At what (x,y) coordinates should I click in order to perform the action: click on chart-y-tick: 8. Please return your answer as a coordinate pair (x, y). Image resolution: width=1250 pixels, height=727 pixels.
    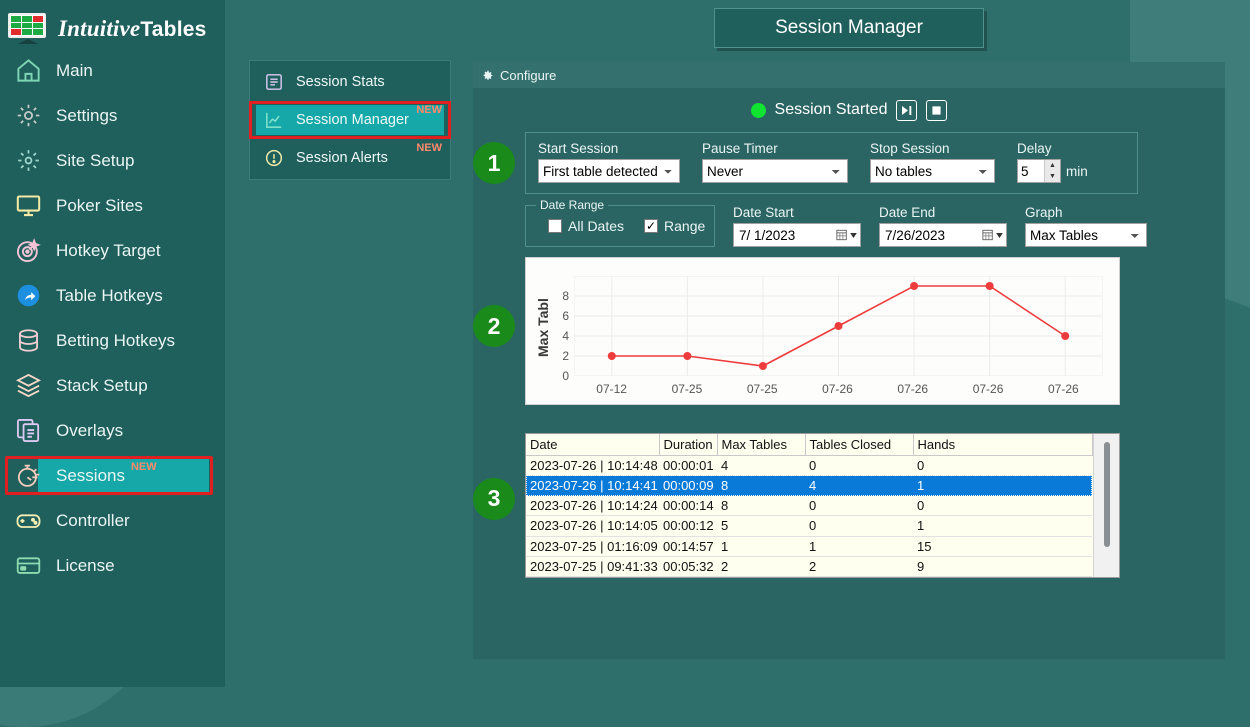
    Looking at the image, I should click on (565, 296).